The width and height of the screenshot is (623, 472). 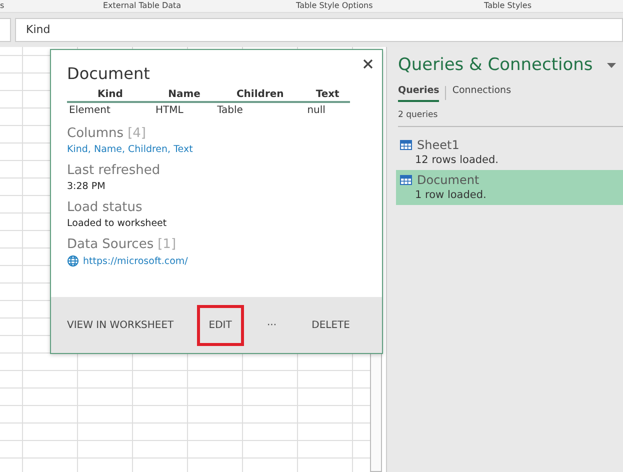 I want to click on preview-cell: Element, so click(x=110, y=110).